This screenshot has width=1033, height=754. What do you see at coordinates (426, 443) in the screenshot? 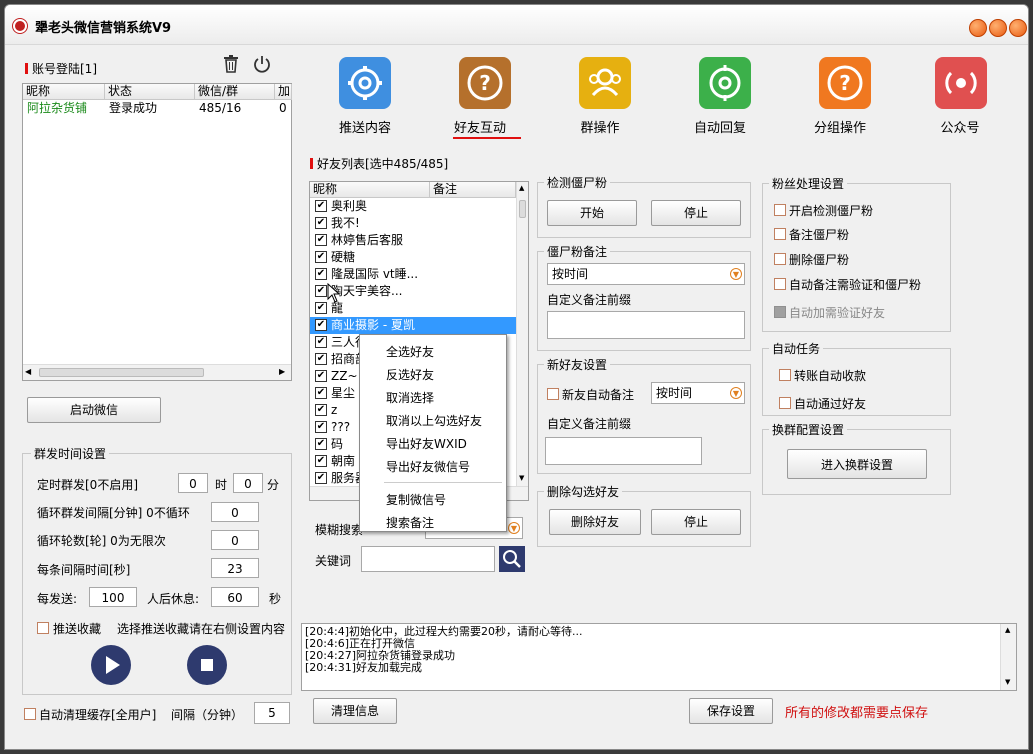
I see `menu-item: 导出好友WXID` at bounding box center [426, 443].